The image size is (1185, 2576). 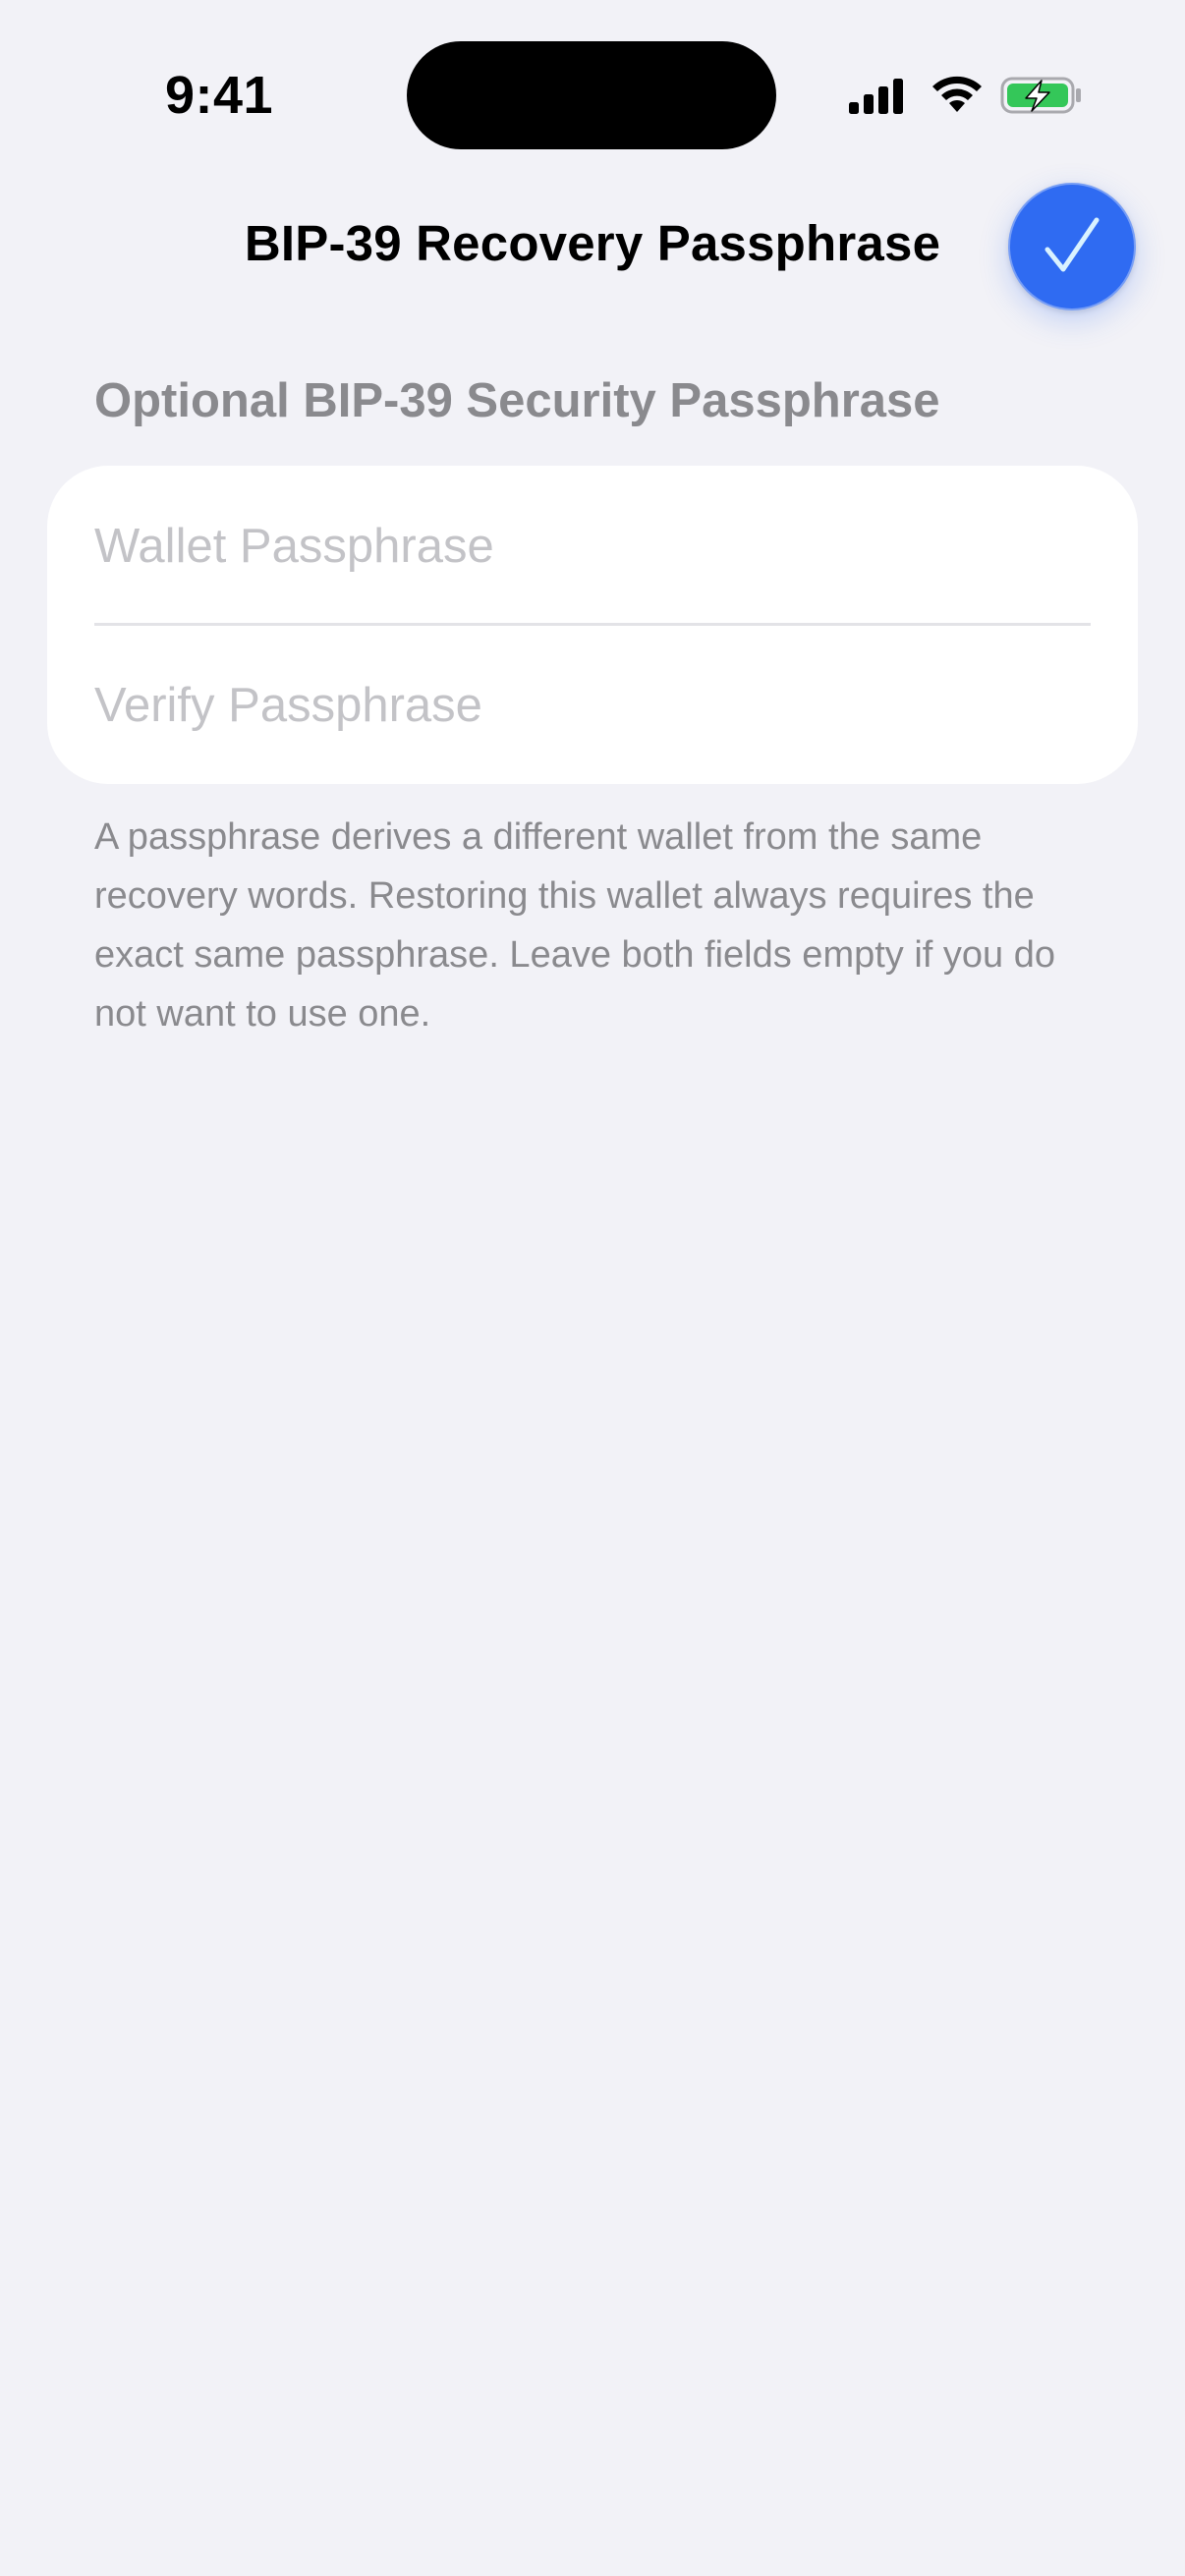 What do you see at coordinates (517, 400) in the screenshot?
I see `section-header: Optional BIP-39 Security Passphrase` at bounding box center [517, 400].